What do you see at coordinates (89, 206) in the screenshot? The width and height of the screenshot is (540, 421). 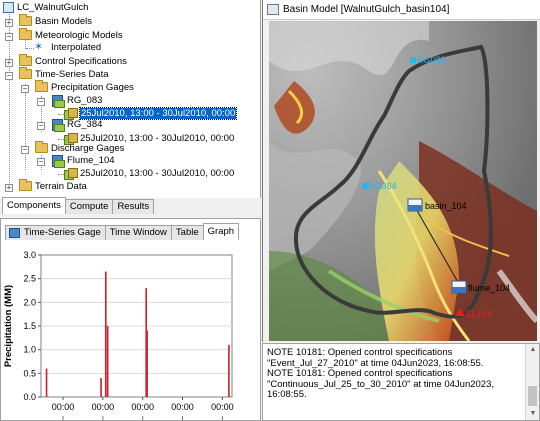 I see `tab-compute: Compute` at bounding box center [89, 206].